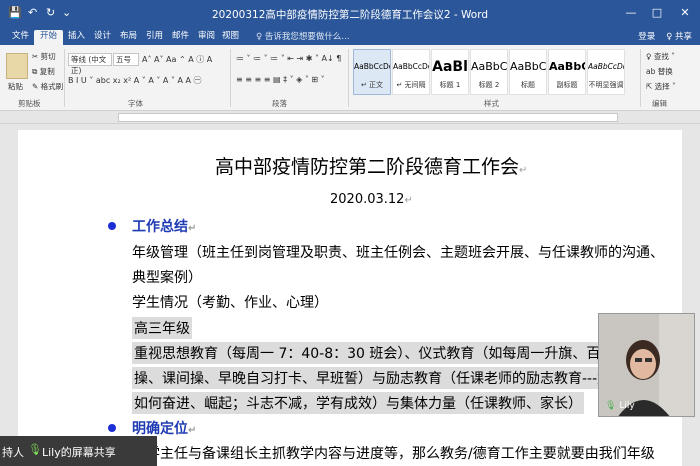 This screenshot has height=466, width=700. I want to click on participant-label: 🎙 Lily, so click(620, 406).